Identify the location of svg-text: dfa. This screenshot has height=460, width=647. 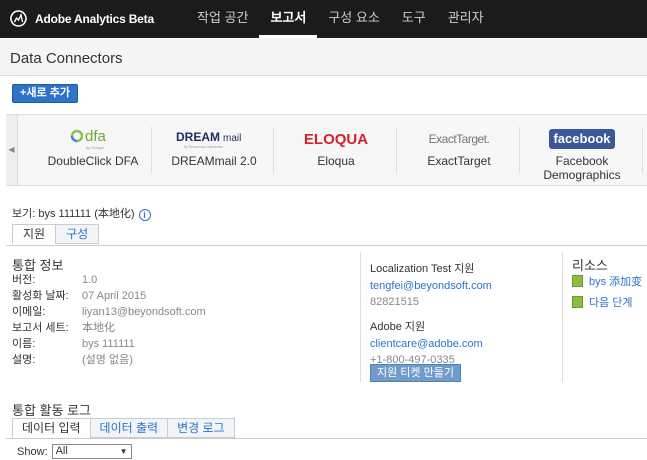
(96, 136).